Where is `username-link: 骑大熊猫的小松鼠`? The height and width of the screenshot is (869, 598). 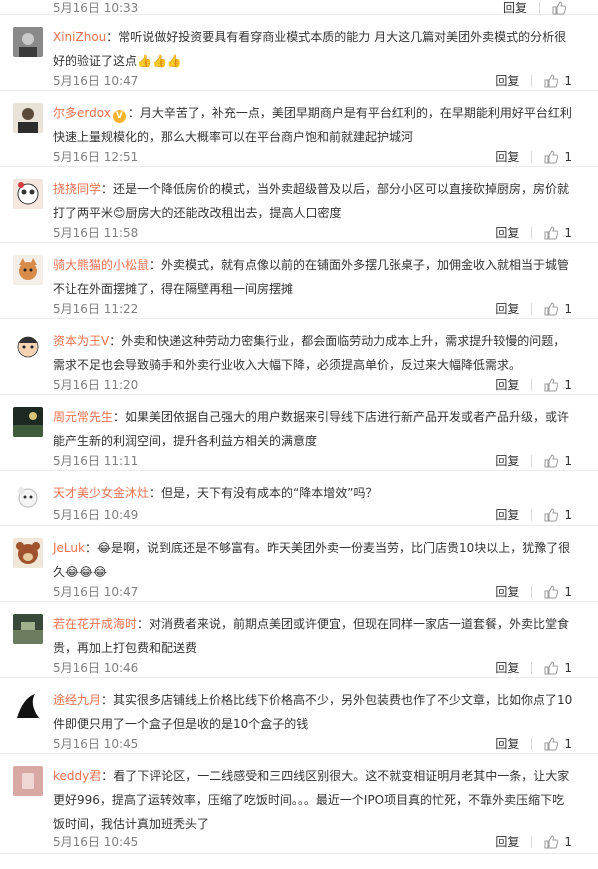
username-link: 骑大熊猫的小松鼠 is located at coordinates (101, 265).